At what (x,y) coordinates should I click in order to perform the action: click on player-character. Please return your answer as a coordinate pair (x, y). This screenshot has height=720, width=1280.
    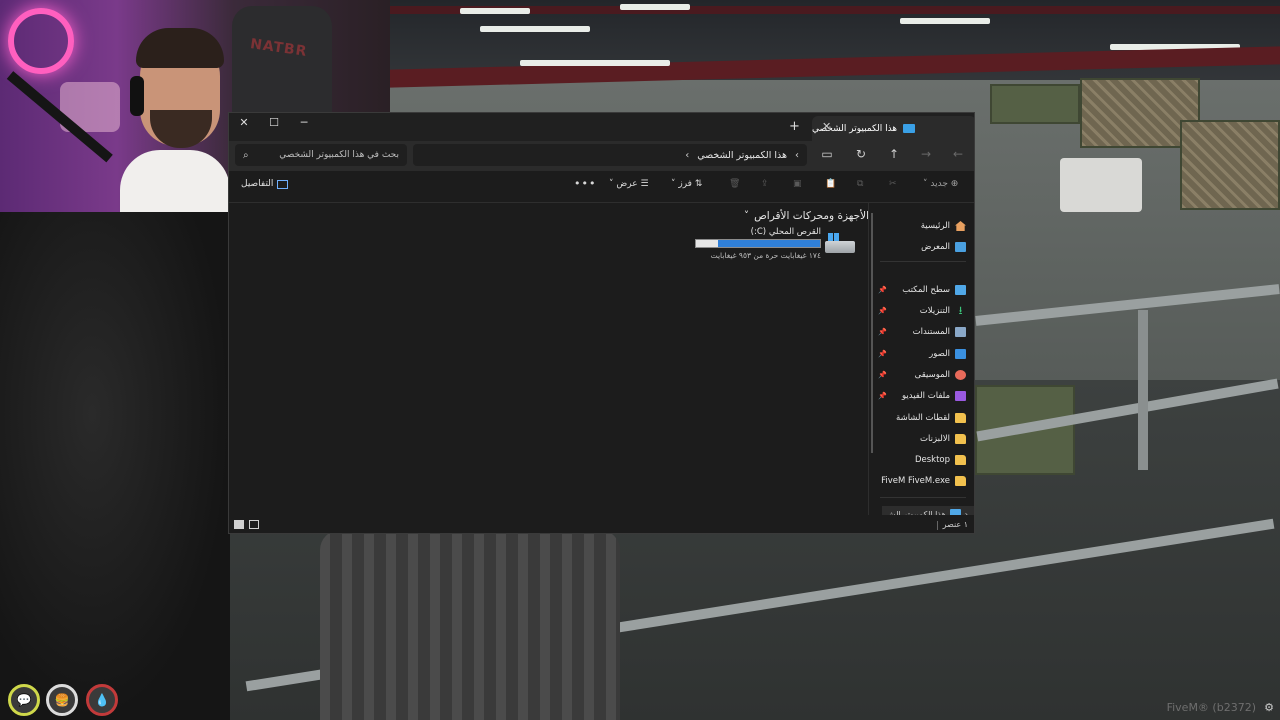
    Looking at the image, I should click on (115, 465).